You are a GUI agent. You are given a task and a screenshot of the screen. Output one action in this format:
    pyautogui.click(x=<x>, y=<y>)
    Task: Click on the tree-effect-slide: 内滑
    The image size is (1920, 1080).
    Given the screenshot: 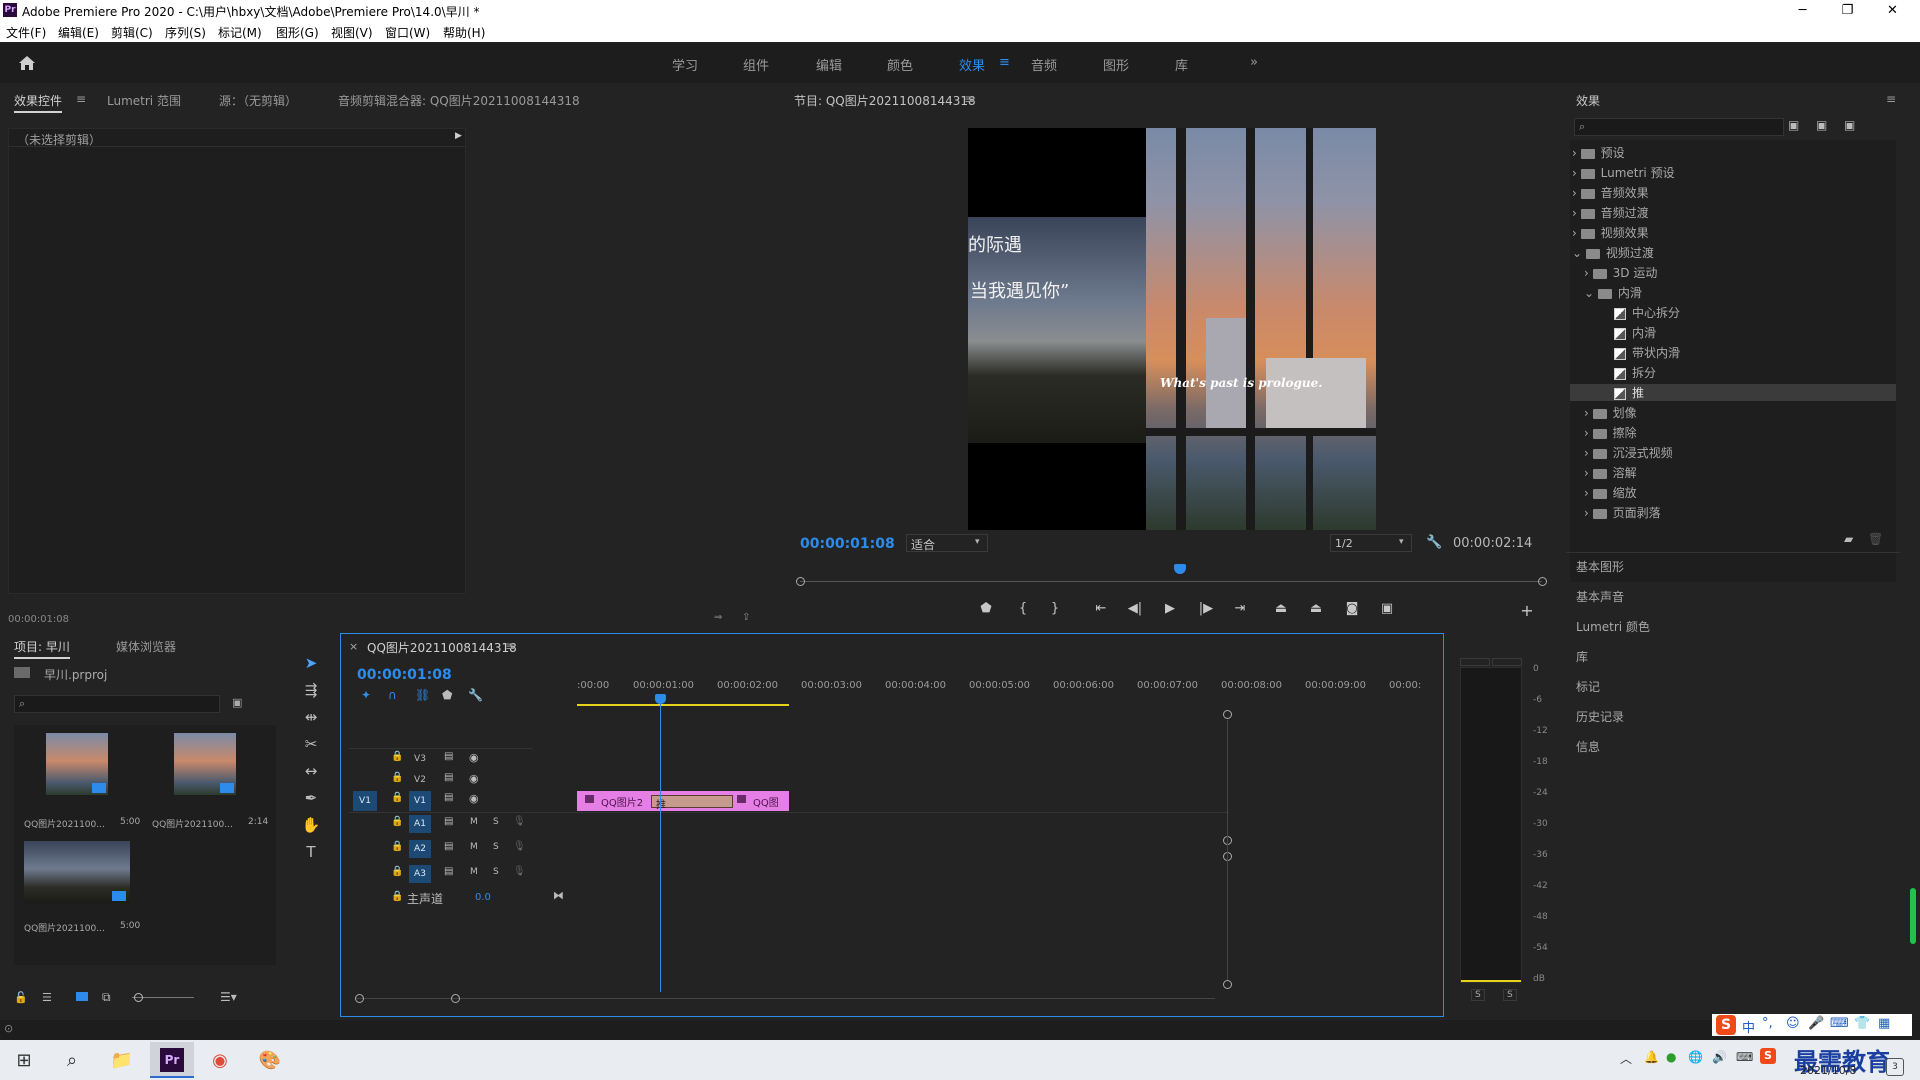 What is the action you would take?
    pyautogui.click(x=1635, y=333)
    